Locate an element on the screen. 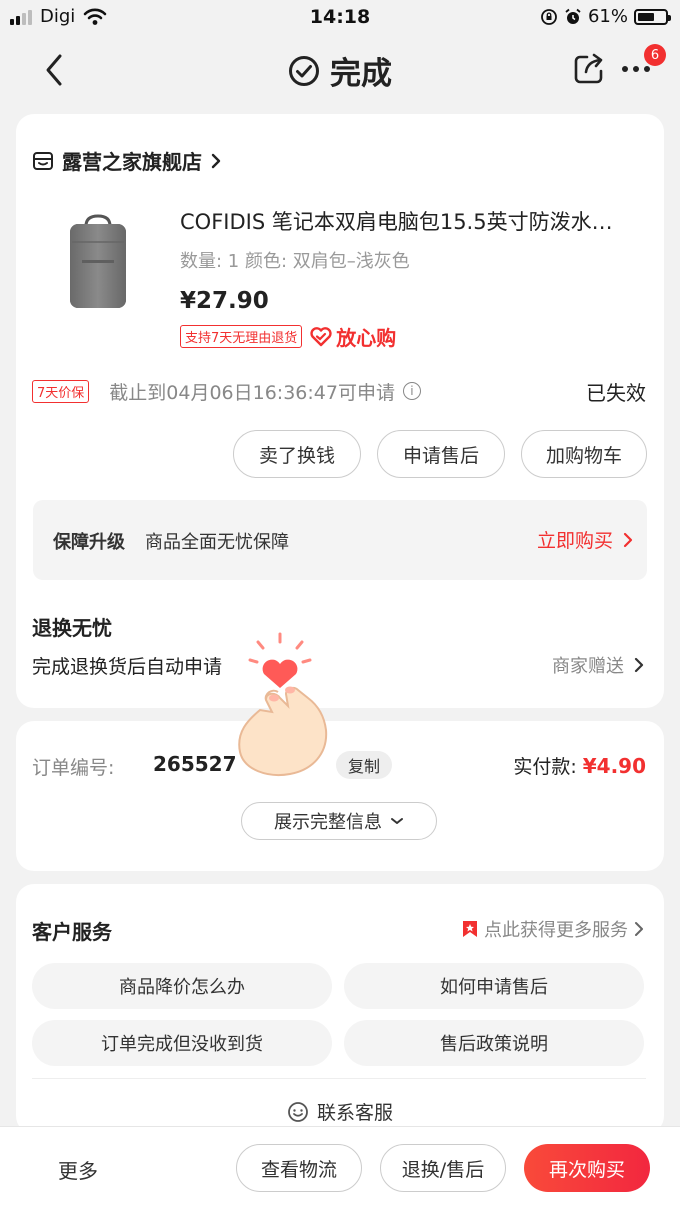 This screenshot has width=680, height=1209. check-circle-icon is located at coordinates (304, 70).